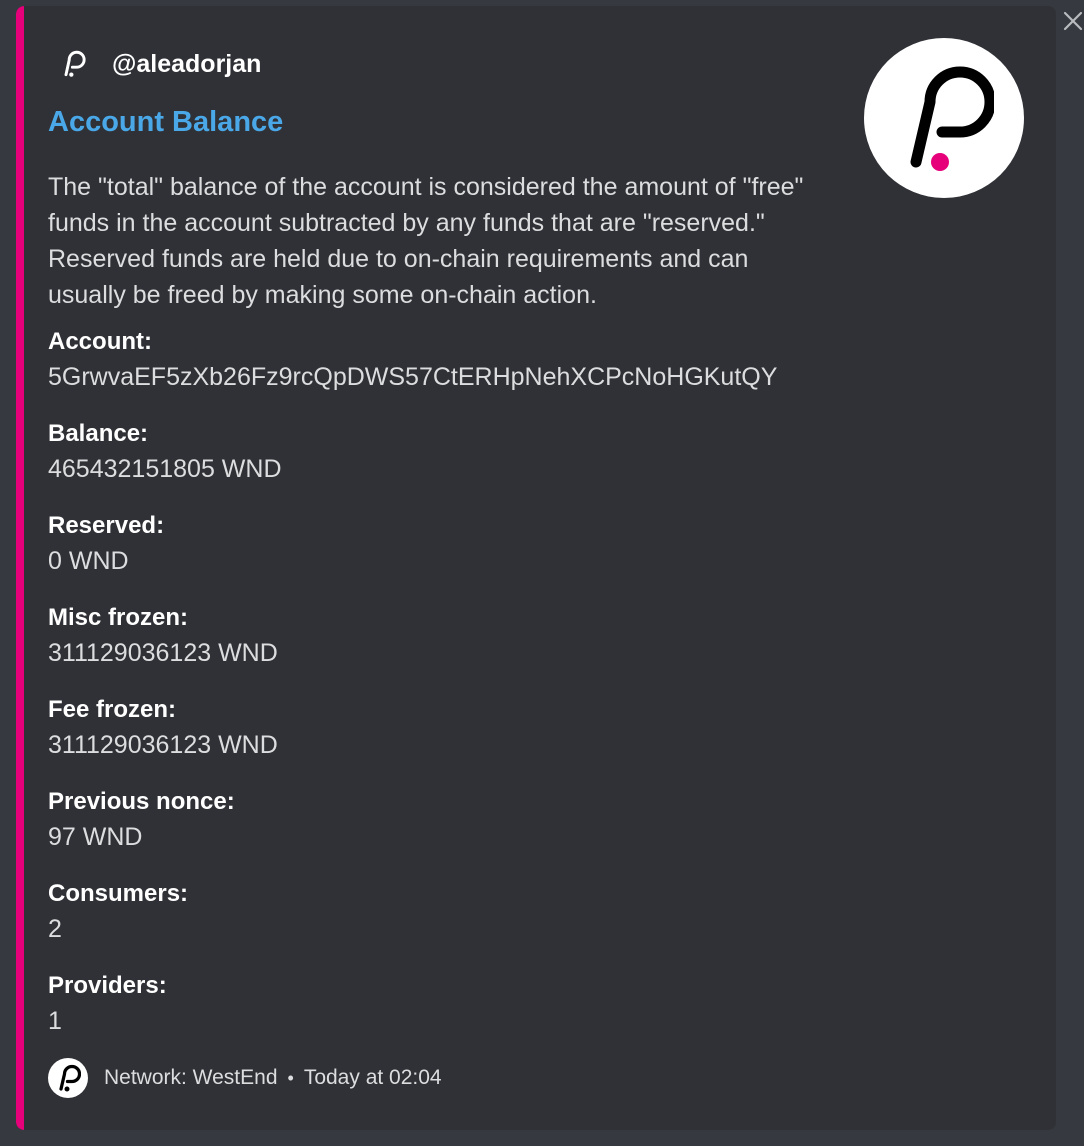 This screenshot has width=1084, height=1146. Describe the element at coordinates (186, 64) in the screenshot. I see `embed-author-name: @aleadorjan` at that location.